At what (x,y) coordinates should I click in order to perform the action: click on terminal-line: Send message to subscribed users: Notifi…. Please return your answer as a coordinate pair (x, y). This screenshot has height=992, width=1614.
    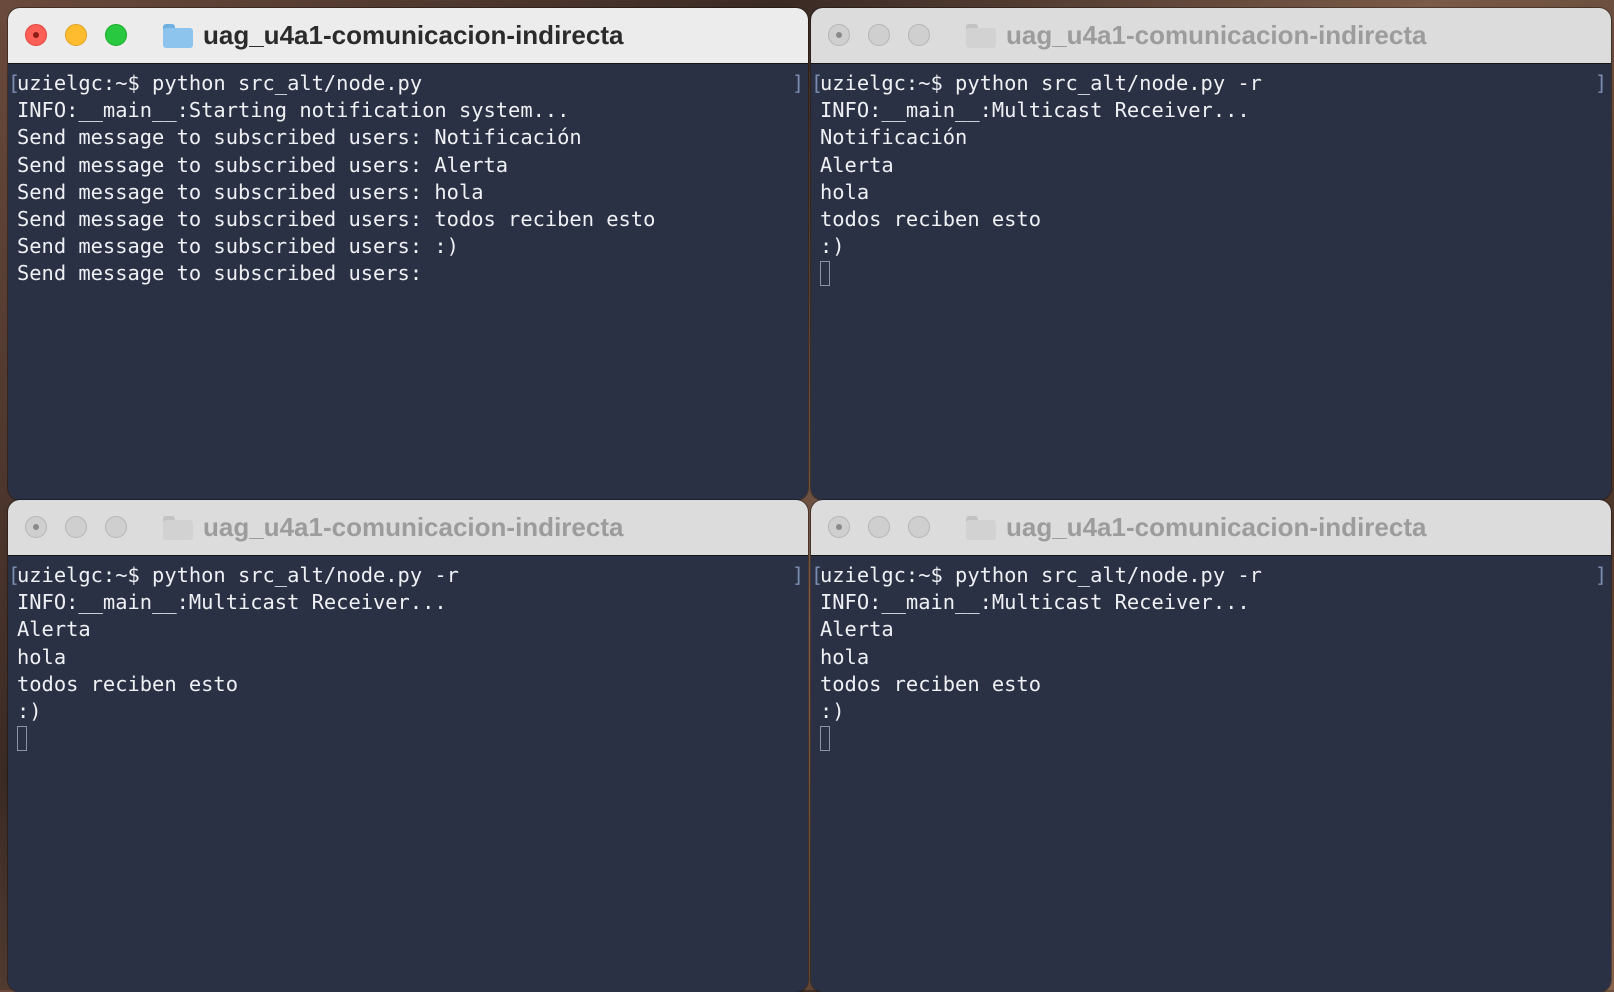
    Looking at the image, I should click on (299, 137).